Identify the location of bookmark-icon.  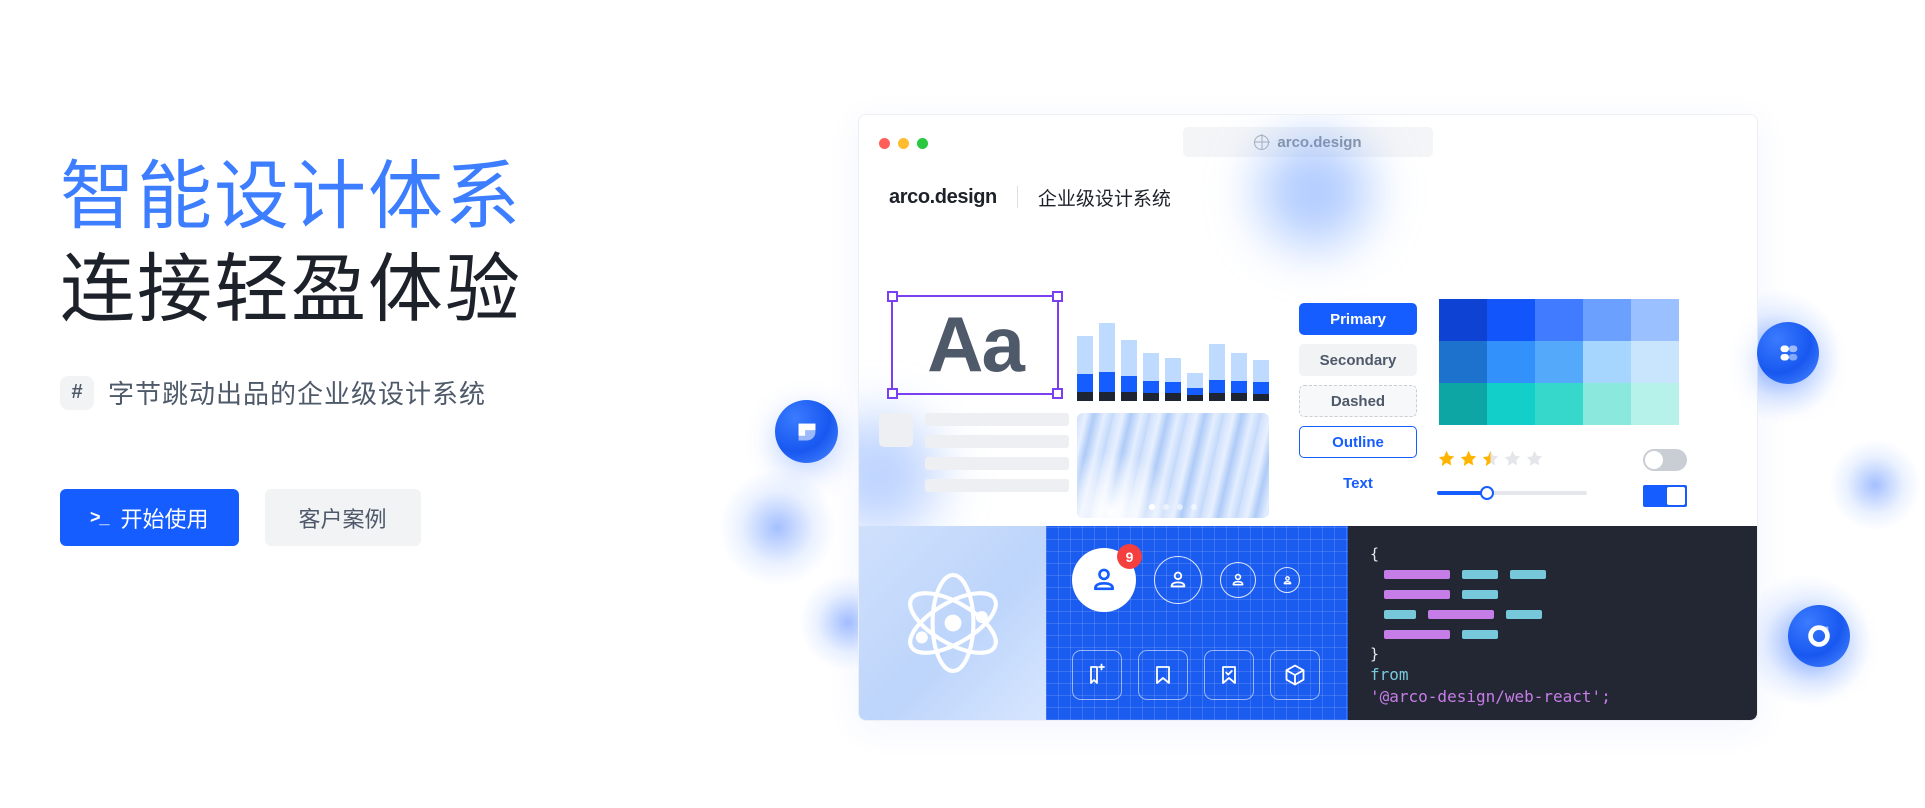
(1163, 675).